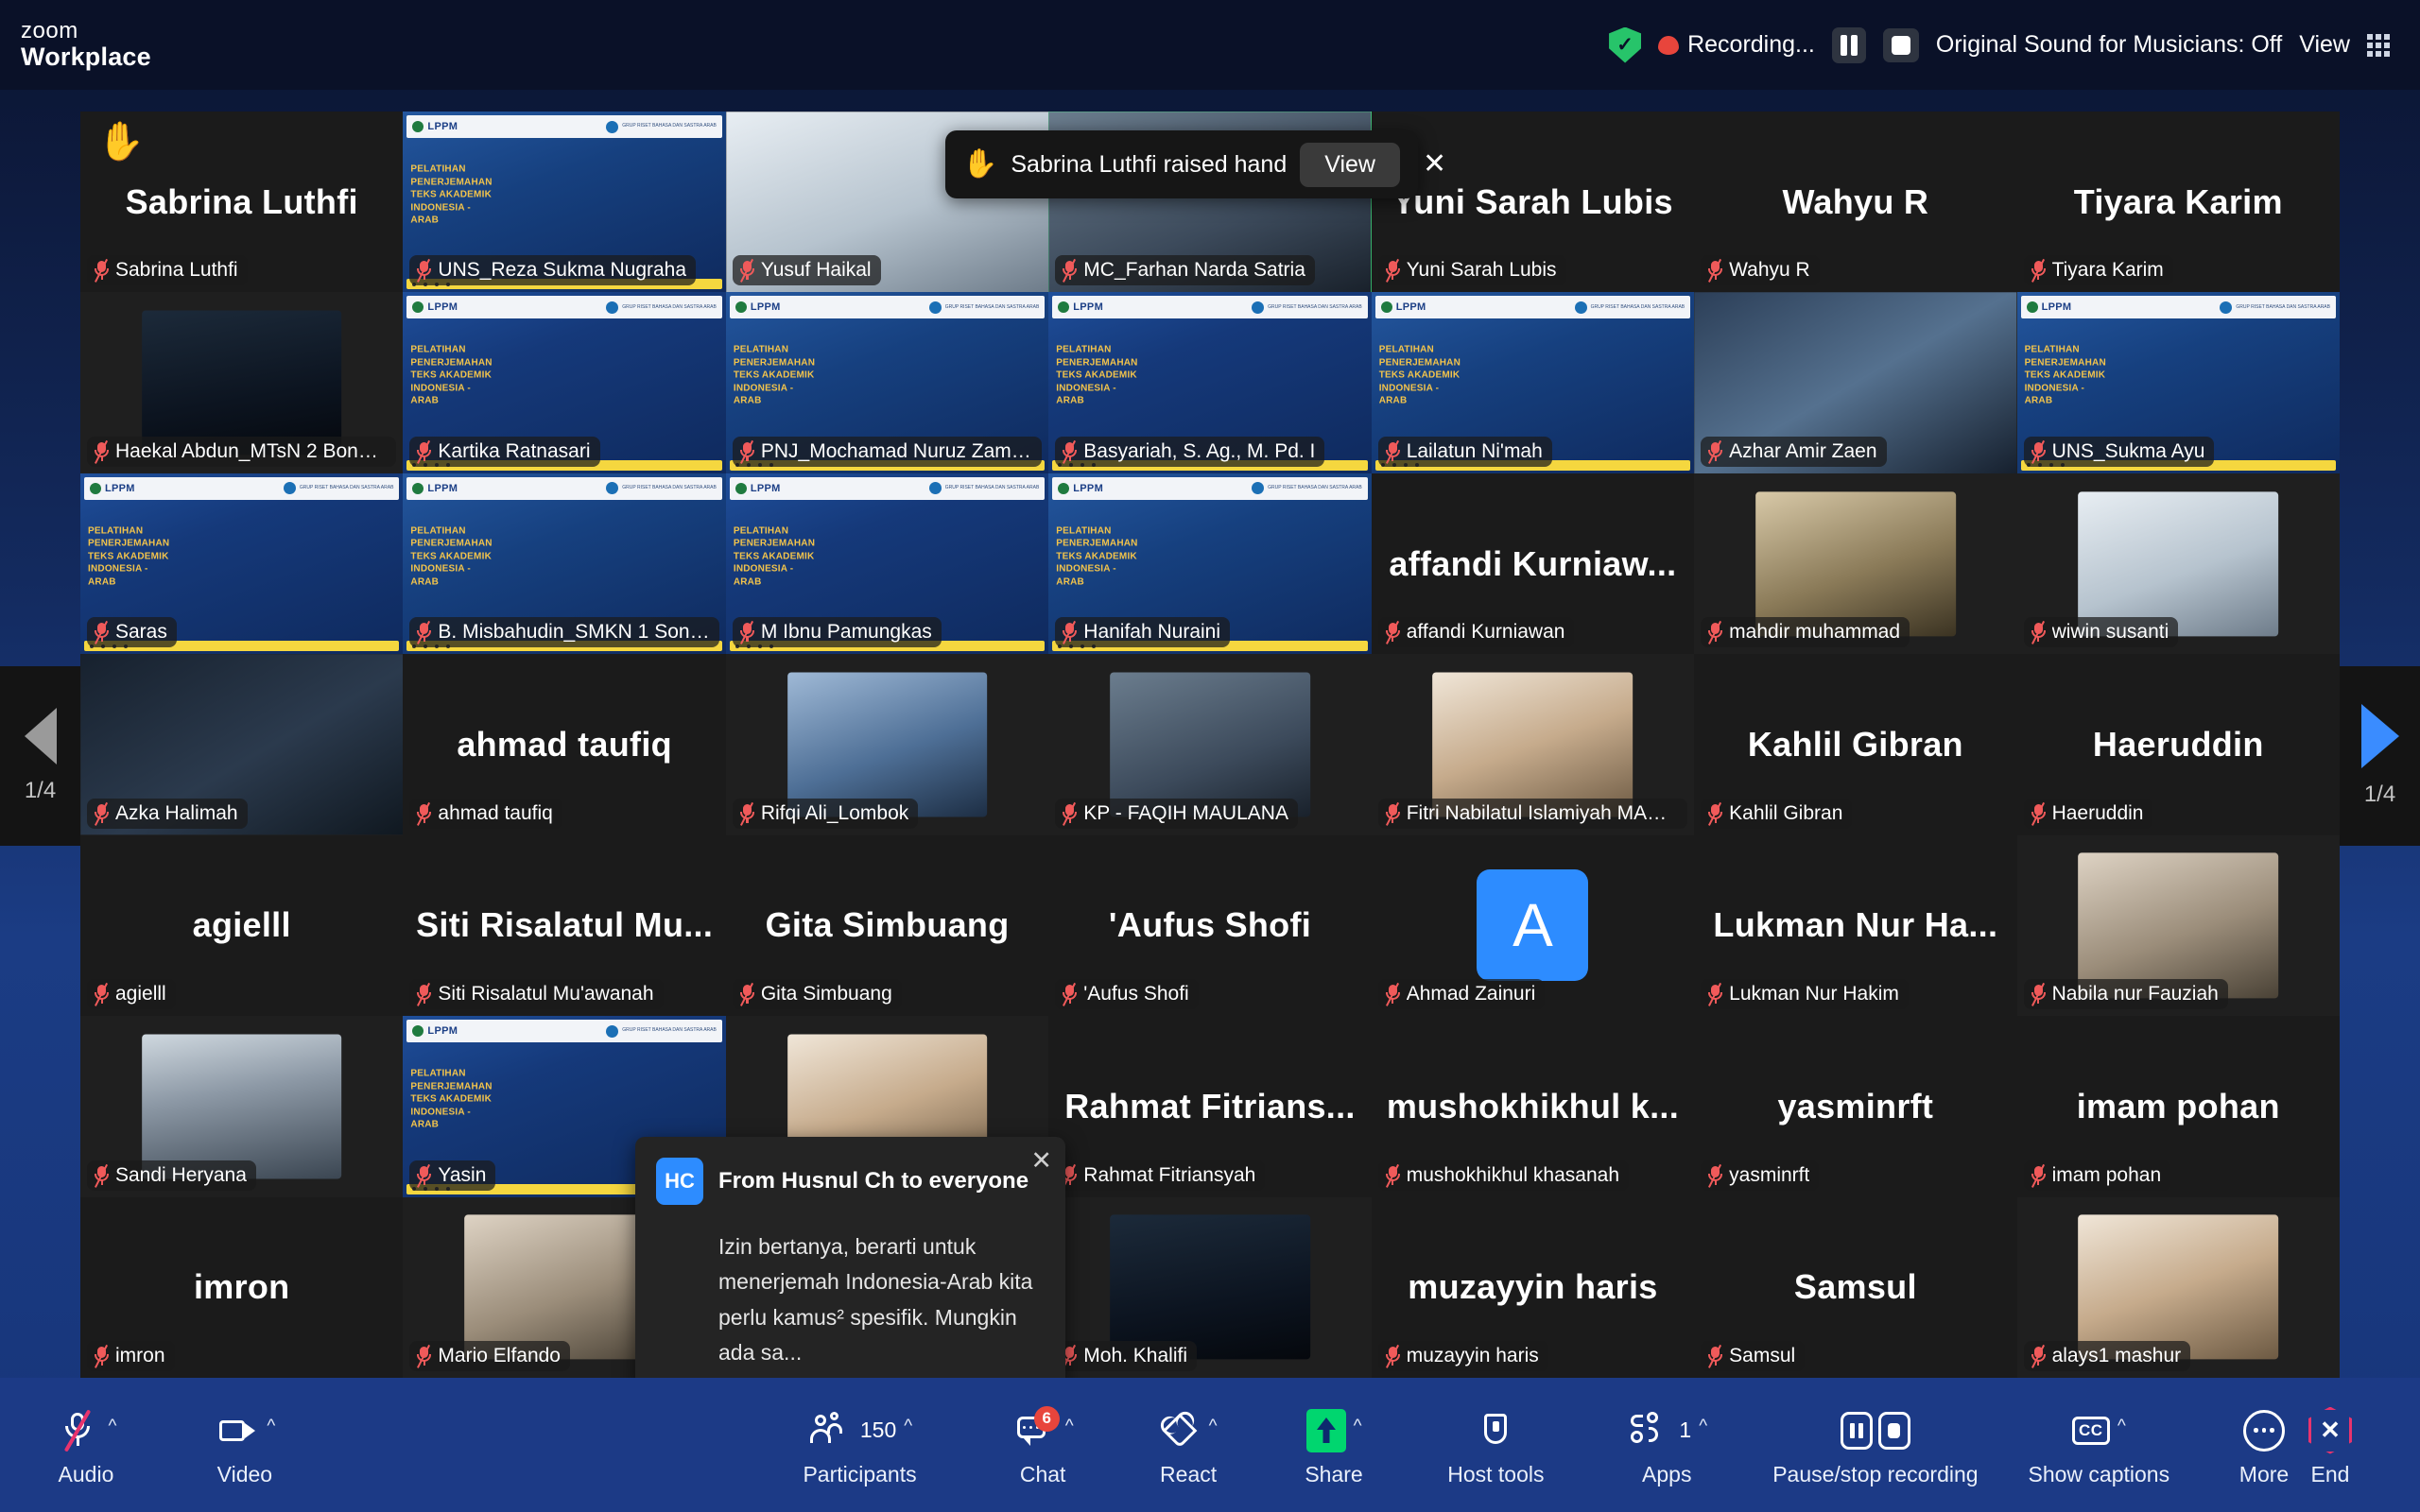 The image size is (2420, 1512). I want to click on participant-tile: Azhar Amir Zaen, so click(1855, 382).